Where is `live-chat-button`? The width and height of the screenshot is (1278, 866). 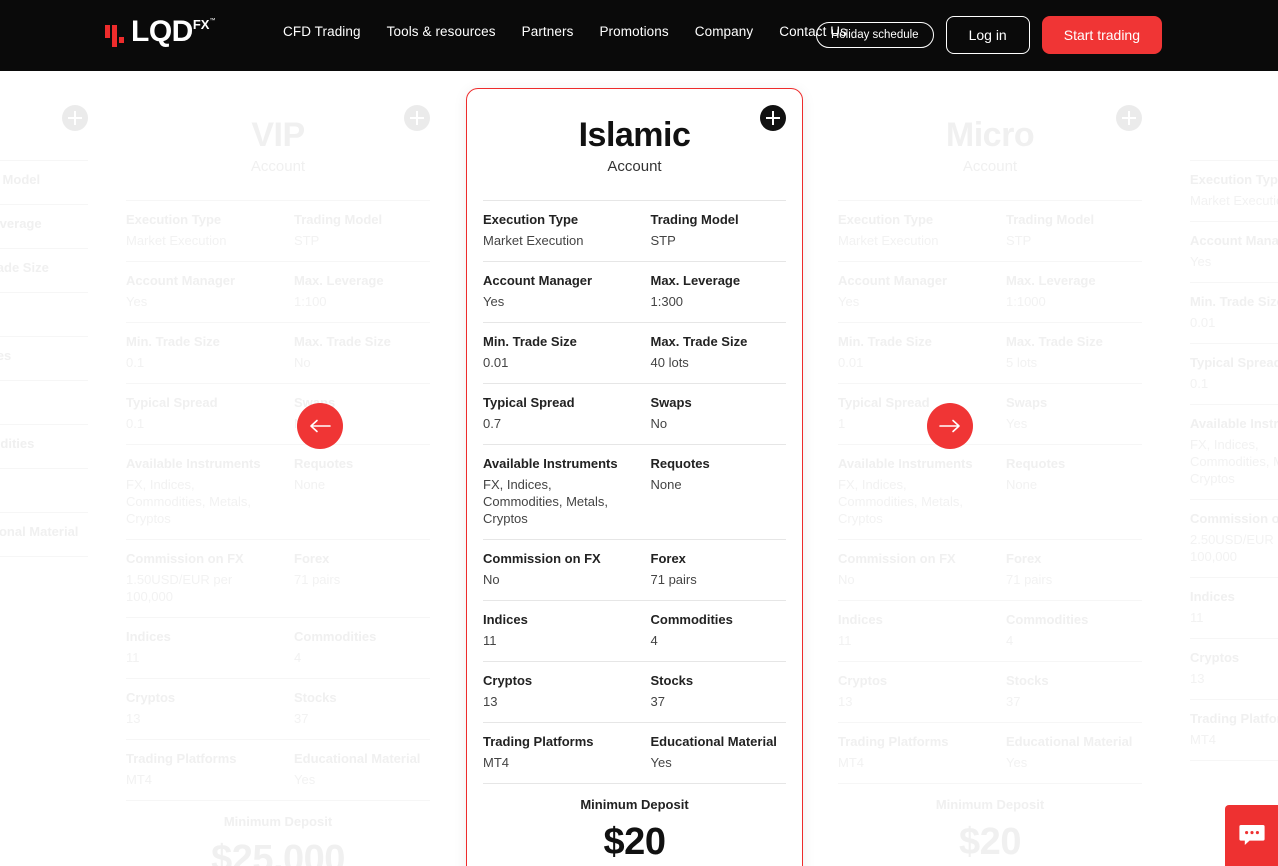
live-chat-button is located at coordinates (1251, 835).